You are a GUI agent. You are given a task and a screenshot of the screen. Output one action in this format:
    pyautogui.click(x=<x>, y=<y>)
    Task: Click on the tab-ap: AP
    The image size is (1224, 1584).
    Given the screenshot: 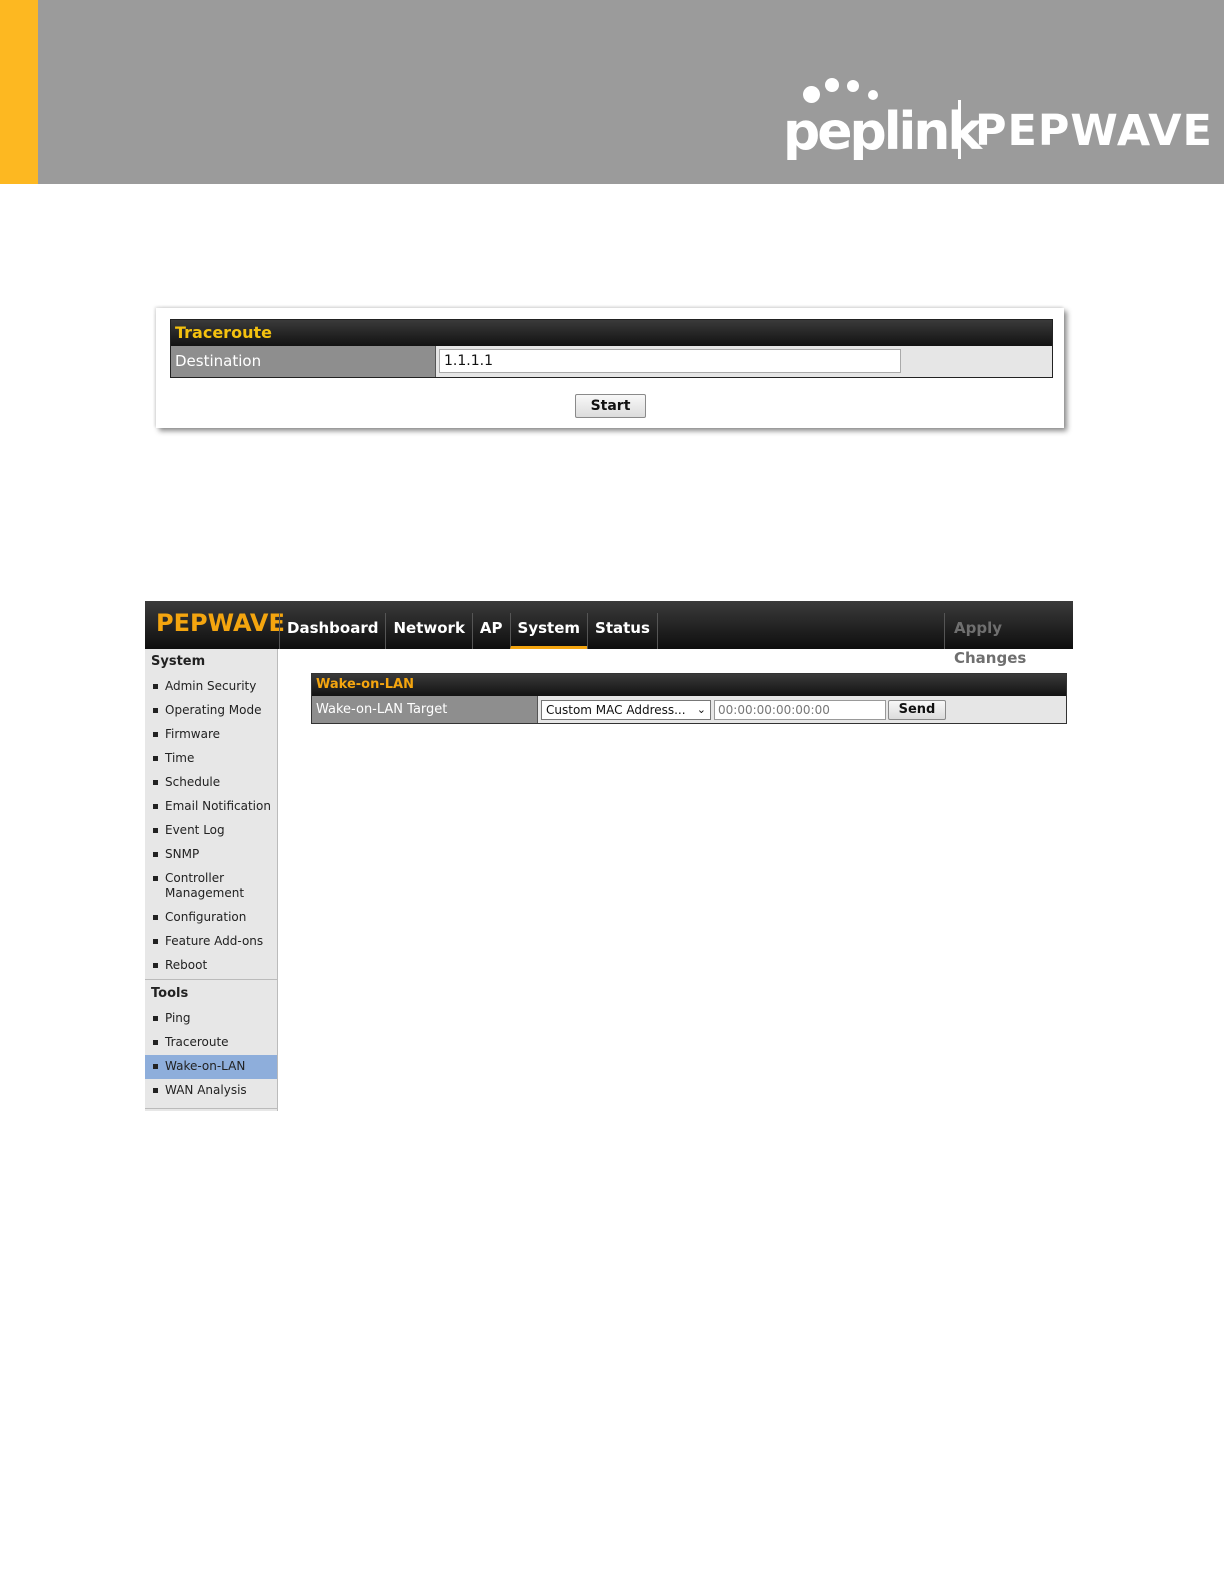 What is the action you would take?
    pyautogui.click(x=490, y=631)
    